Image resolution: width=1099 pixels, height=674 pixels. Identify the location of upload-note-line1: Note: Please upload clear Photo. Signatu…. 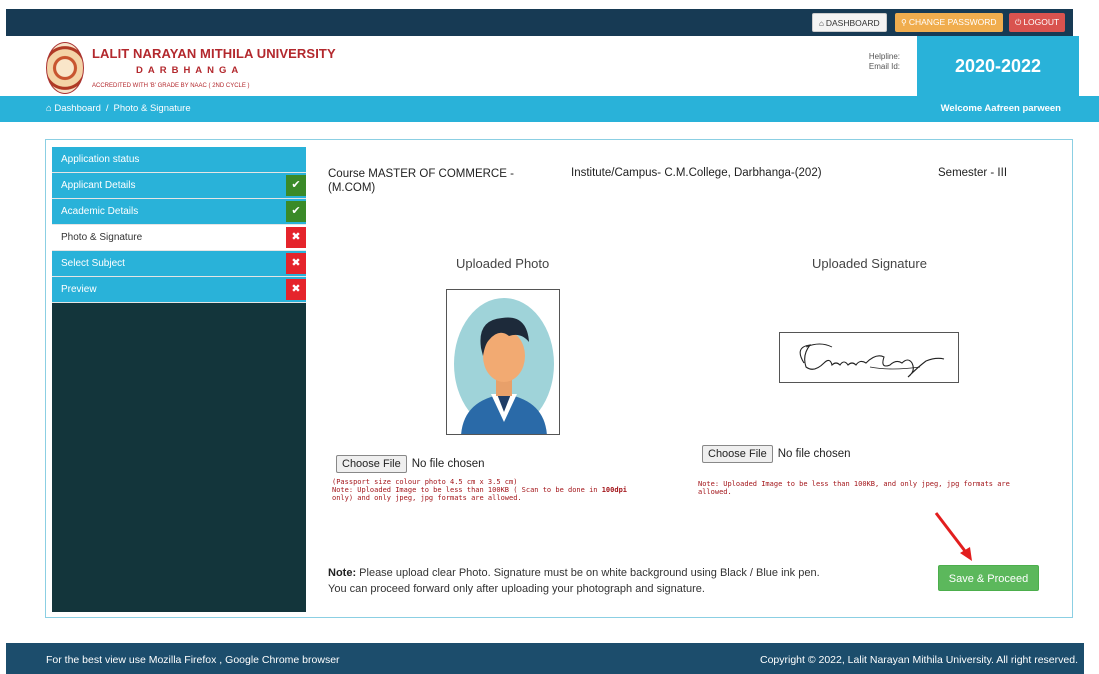
(598, 573).